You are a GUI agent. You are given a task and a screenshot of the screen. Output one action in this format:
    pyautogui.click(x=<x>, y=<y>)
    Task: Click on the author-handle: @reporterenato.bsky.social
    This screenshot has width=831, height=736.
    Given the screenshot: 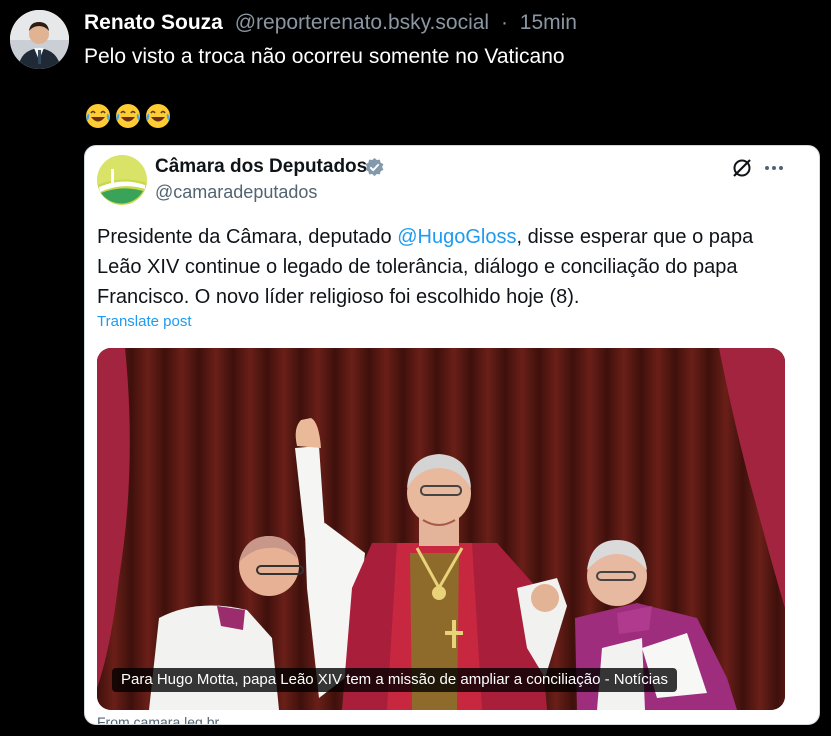 What is the action you would take?
    pyautogui.click(x=362, y=22)
    